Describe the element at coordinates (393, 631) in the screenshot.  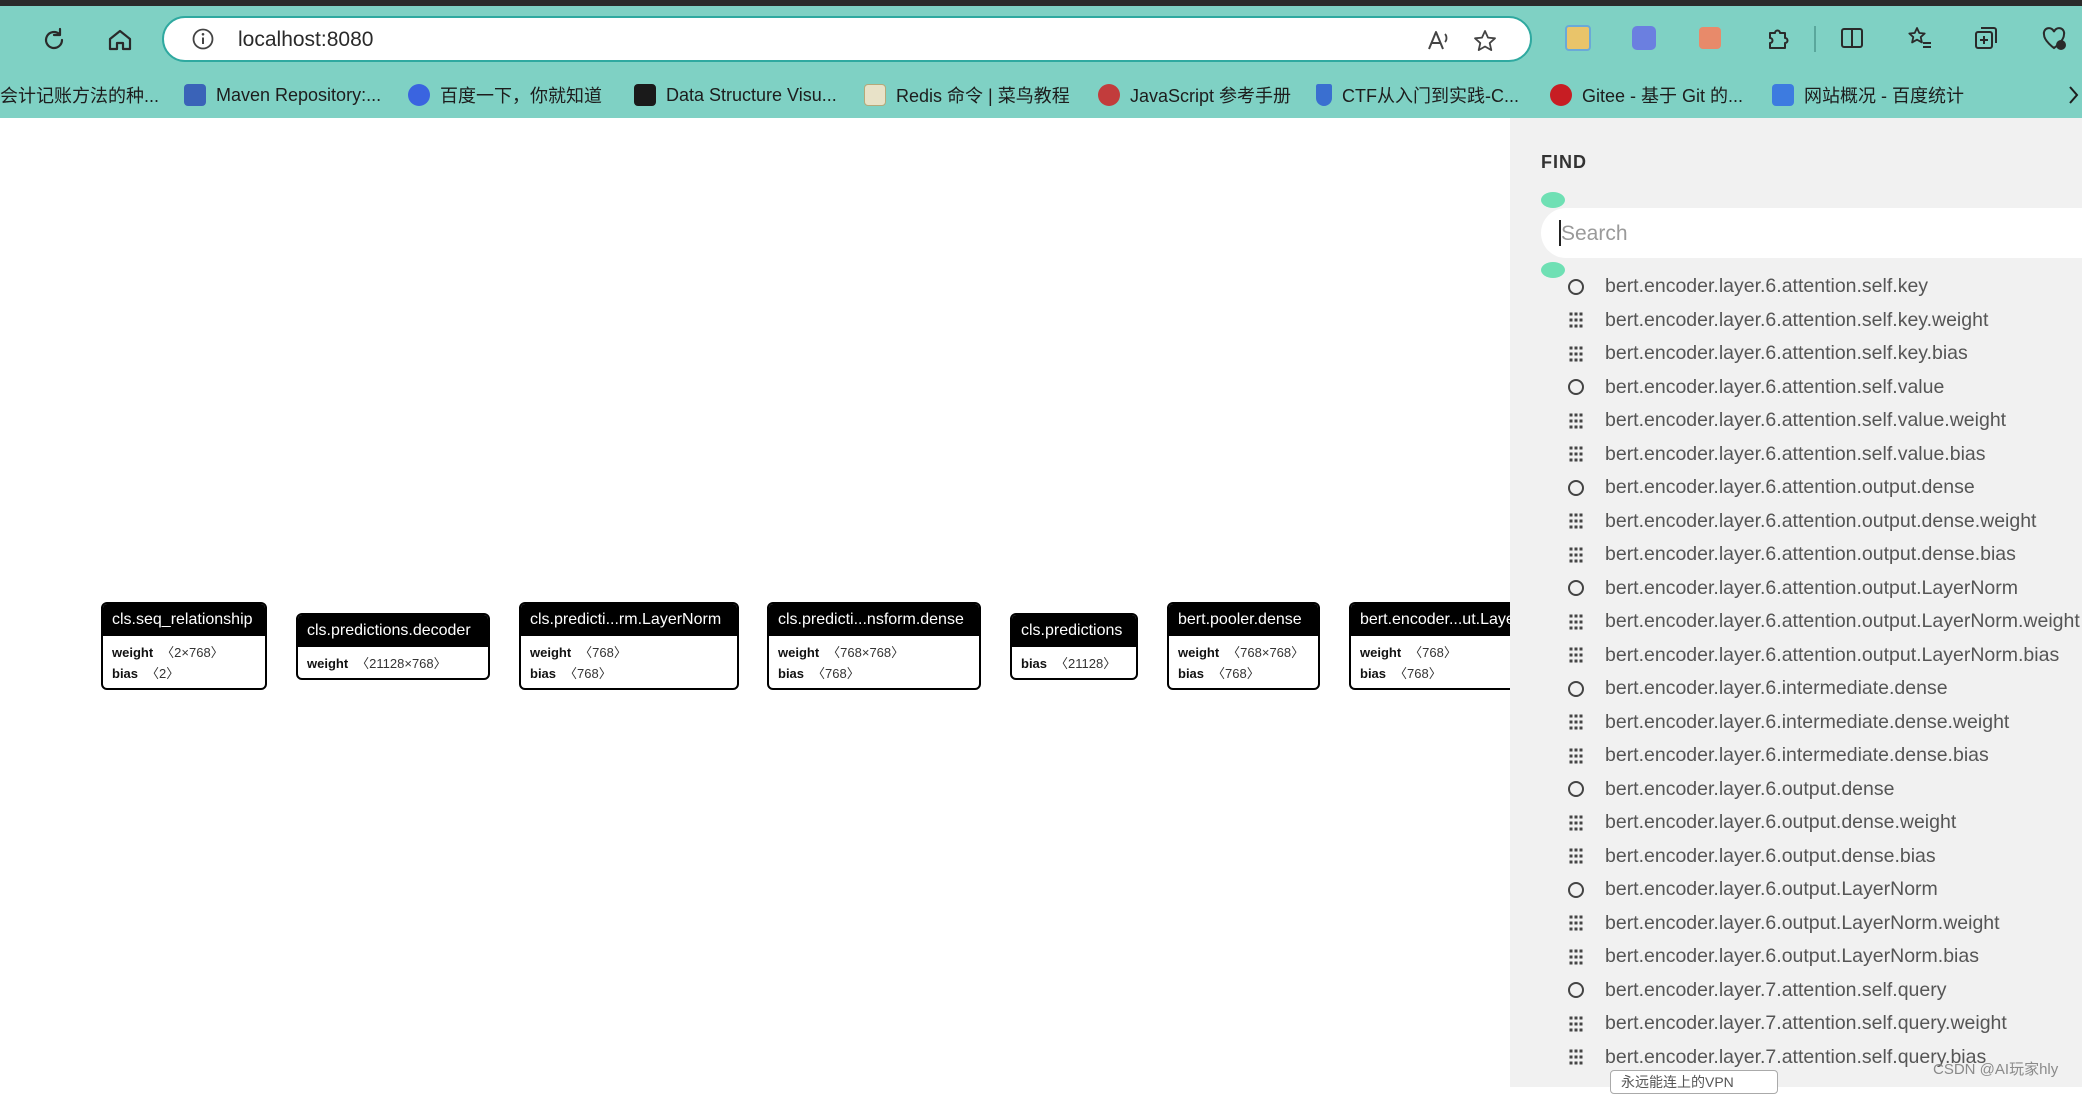
I see `node-title: cls.predictions.decoder` at that location.